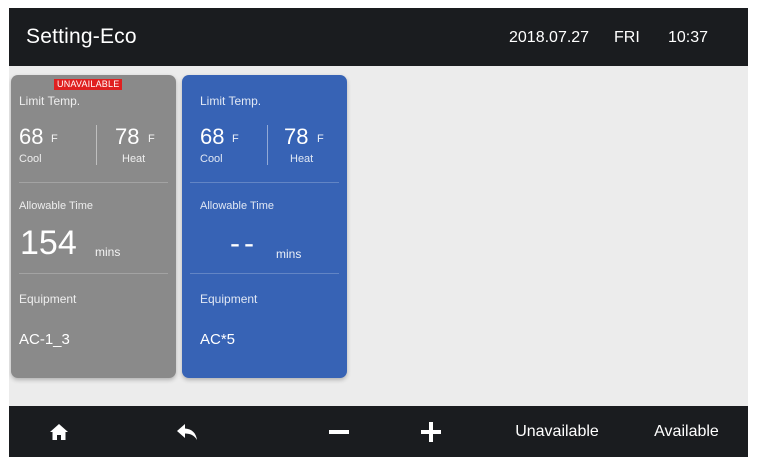 The height and width of the screenshot is (459, 757). Describe the element at coordinates (686, 431) in the screenshot. I see `available-button: Available` at that location.